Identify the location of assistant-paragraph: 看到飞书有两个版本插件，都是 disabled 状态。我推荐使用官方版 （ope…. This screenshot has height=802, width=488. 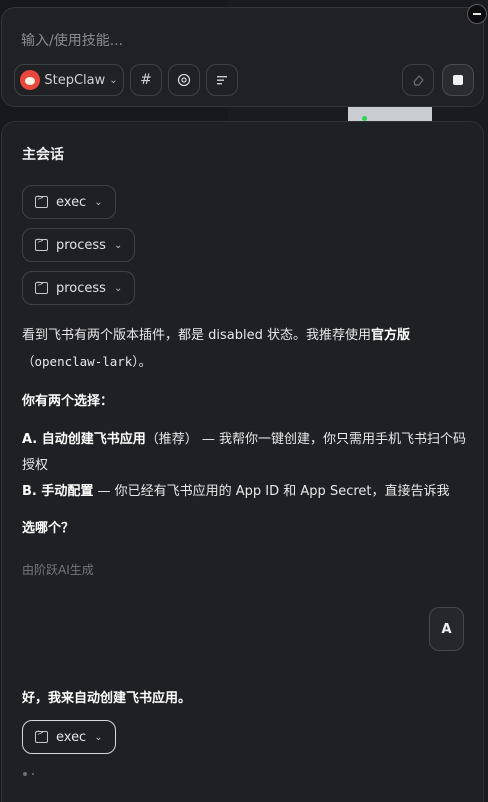
(247, 349).